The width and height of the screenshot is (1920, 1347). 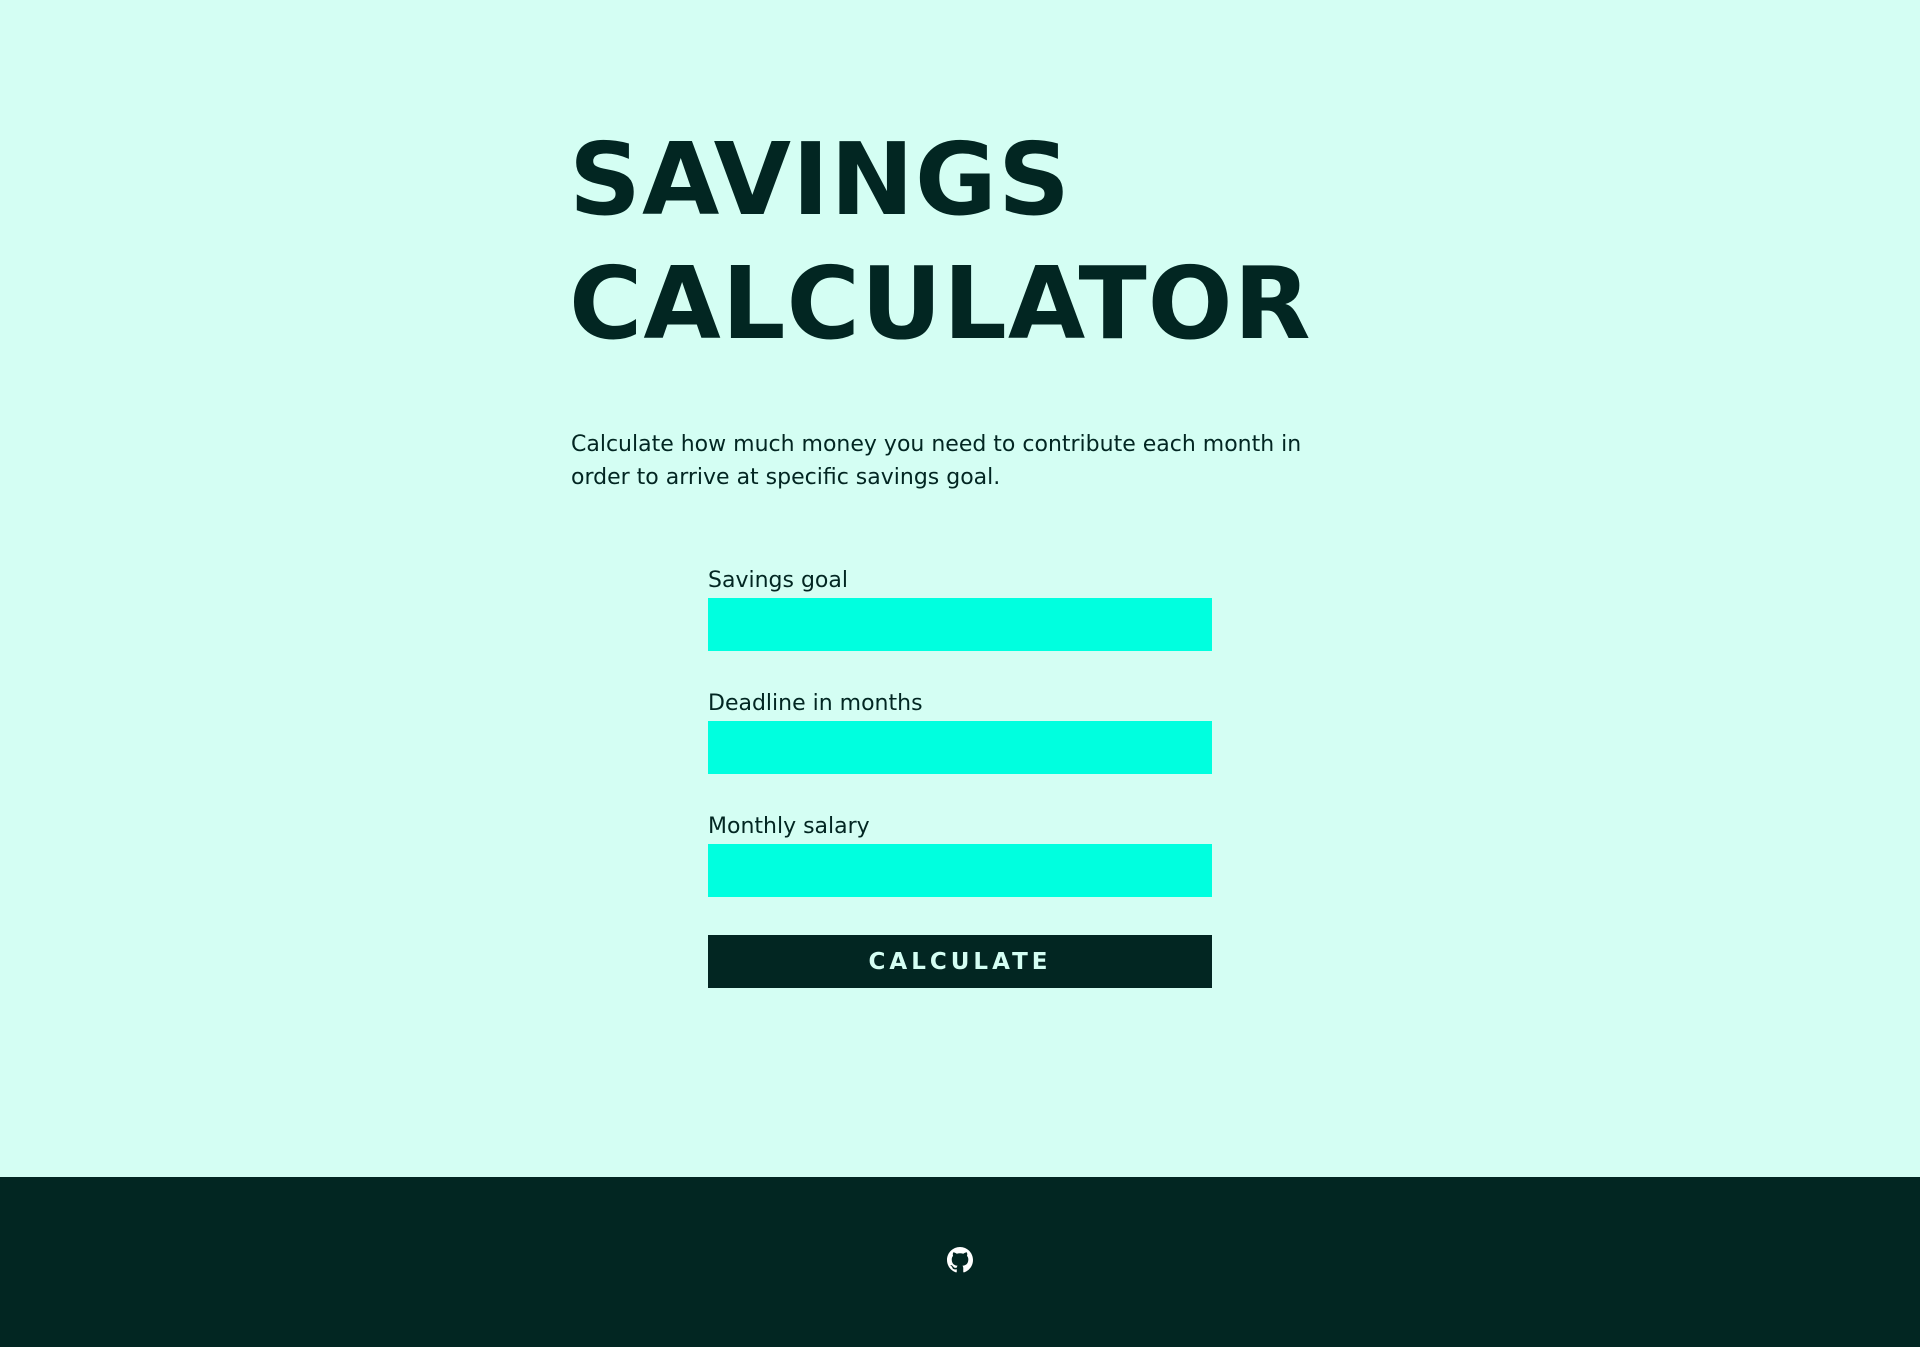 What do you see at coordinates (778, 580) in the screenshot?
I see `savings-goal-label: Savings goal` at bounding box center [778, 580].